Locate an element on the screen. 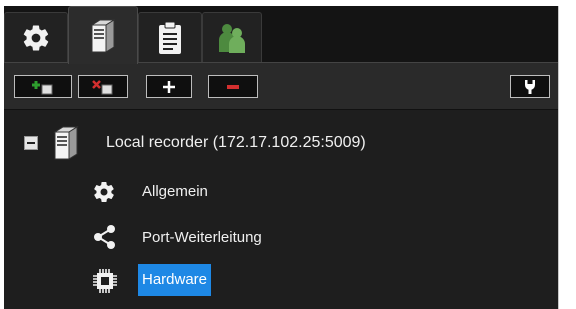 The image size is (576, 309). add-recorder-icon is located at coordinates (42, 87).